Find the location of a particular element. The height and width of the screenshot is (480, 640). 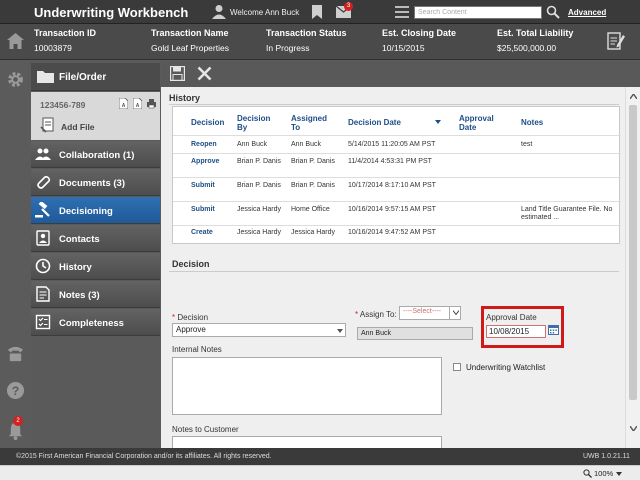

print-icon is located at coordinates (151, 103).